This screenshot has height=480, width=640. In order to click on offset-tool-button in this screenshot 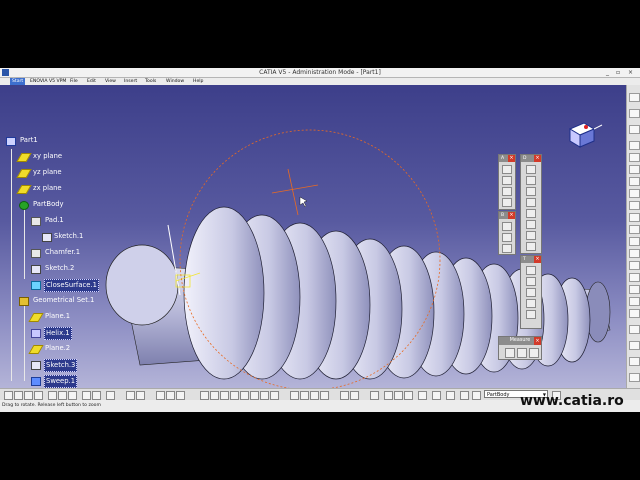, I will do `click(507, 248)`.